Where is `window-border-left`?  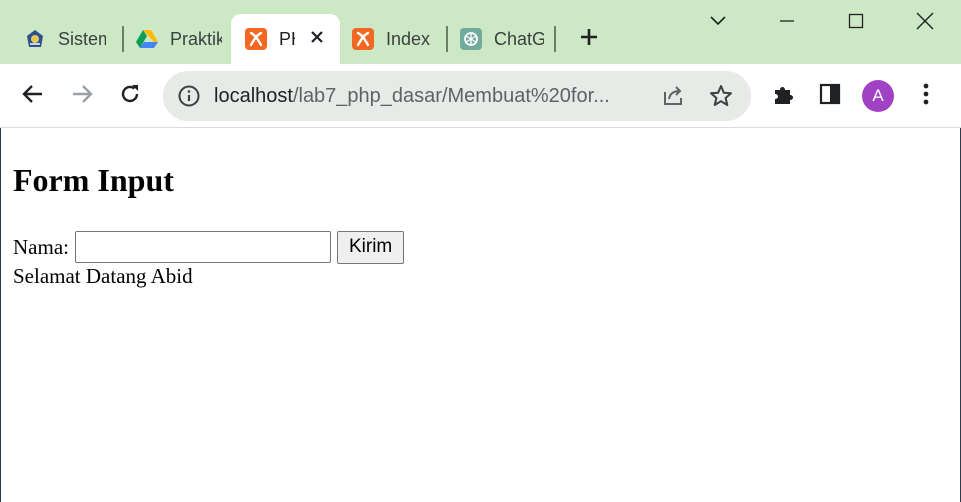
window-border-left is located at coordinates (0, 315).